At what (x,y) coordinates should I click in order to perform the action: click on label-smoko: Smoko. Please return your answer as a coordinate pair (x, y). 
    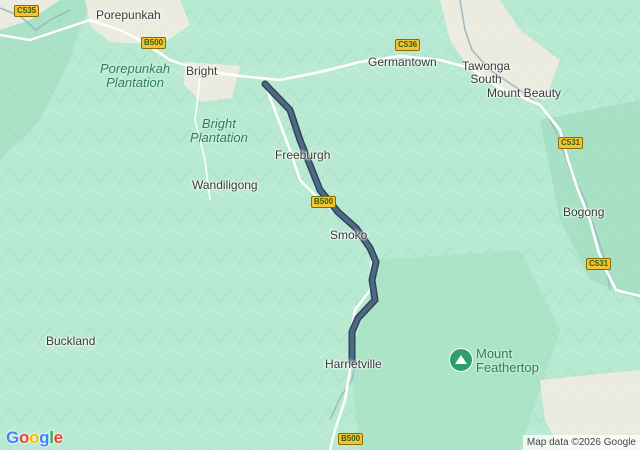
    Looking at the image, I should click on (348, 235).